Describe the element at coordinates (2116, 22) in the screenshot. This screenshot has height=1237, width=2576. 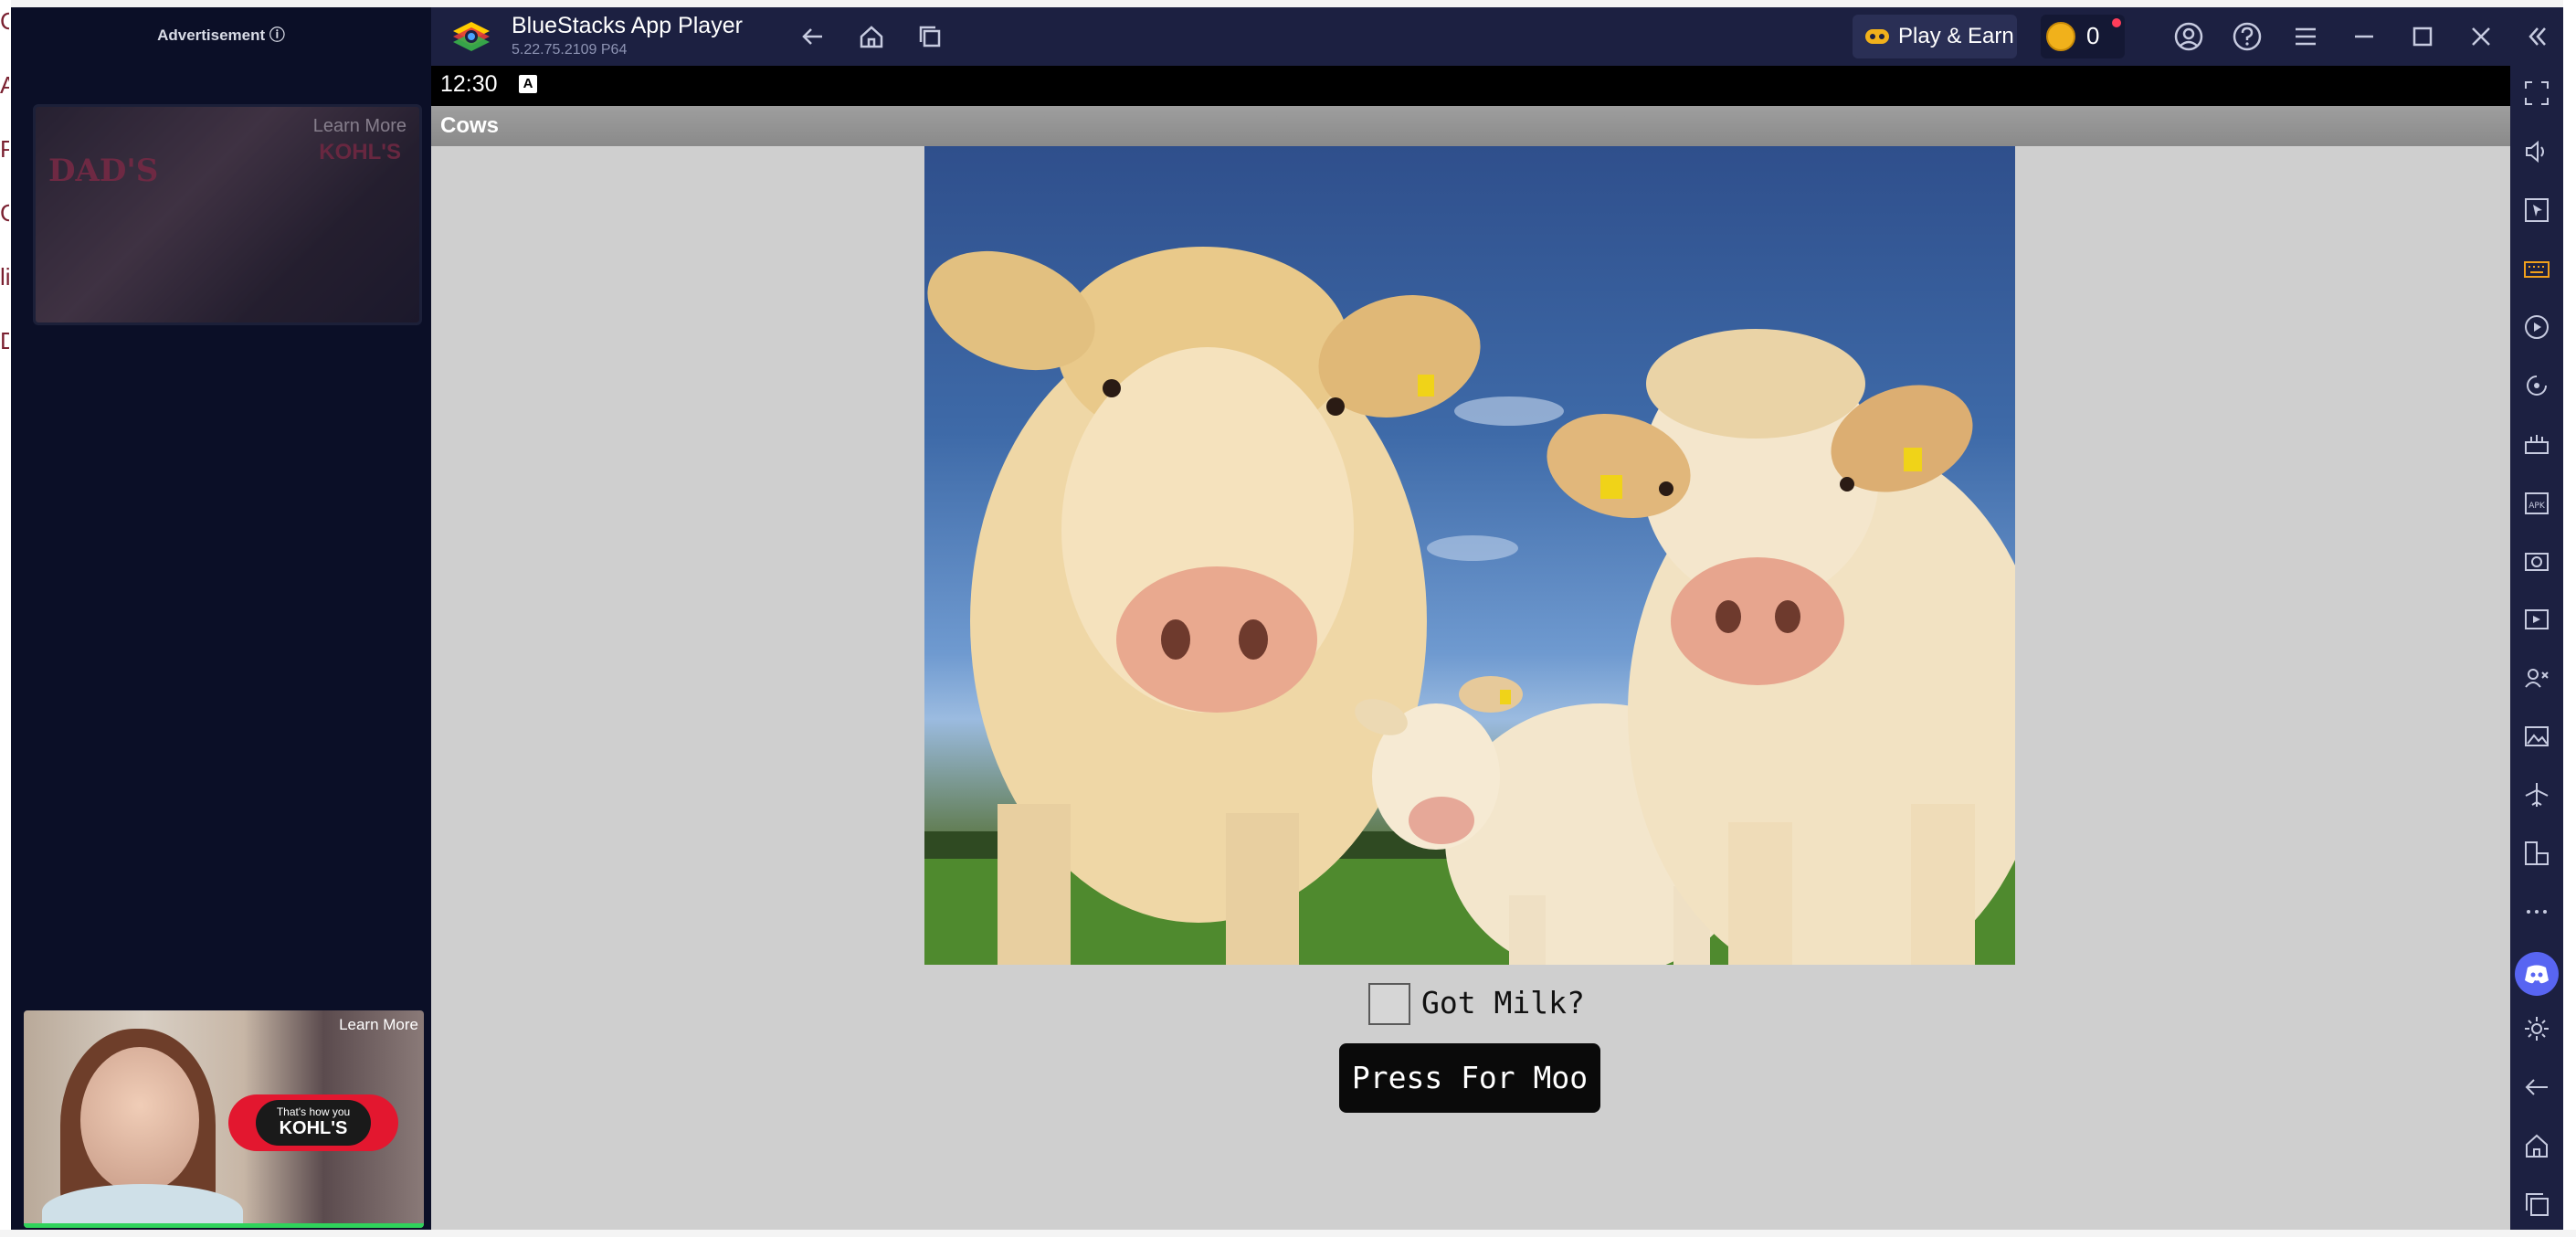
I see `notification-dot` at that location.